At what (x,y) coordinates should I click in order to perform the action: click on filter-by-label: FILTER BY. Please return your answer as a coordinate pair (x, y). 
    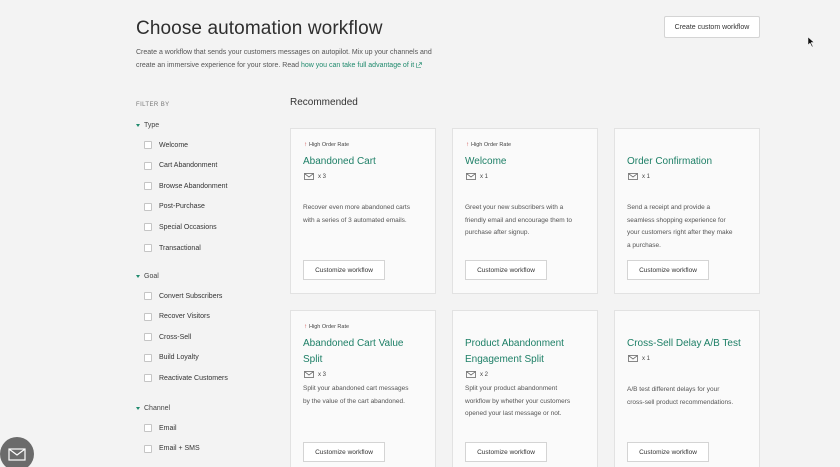
    Looking at the image, I should click on (153, 105).